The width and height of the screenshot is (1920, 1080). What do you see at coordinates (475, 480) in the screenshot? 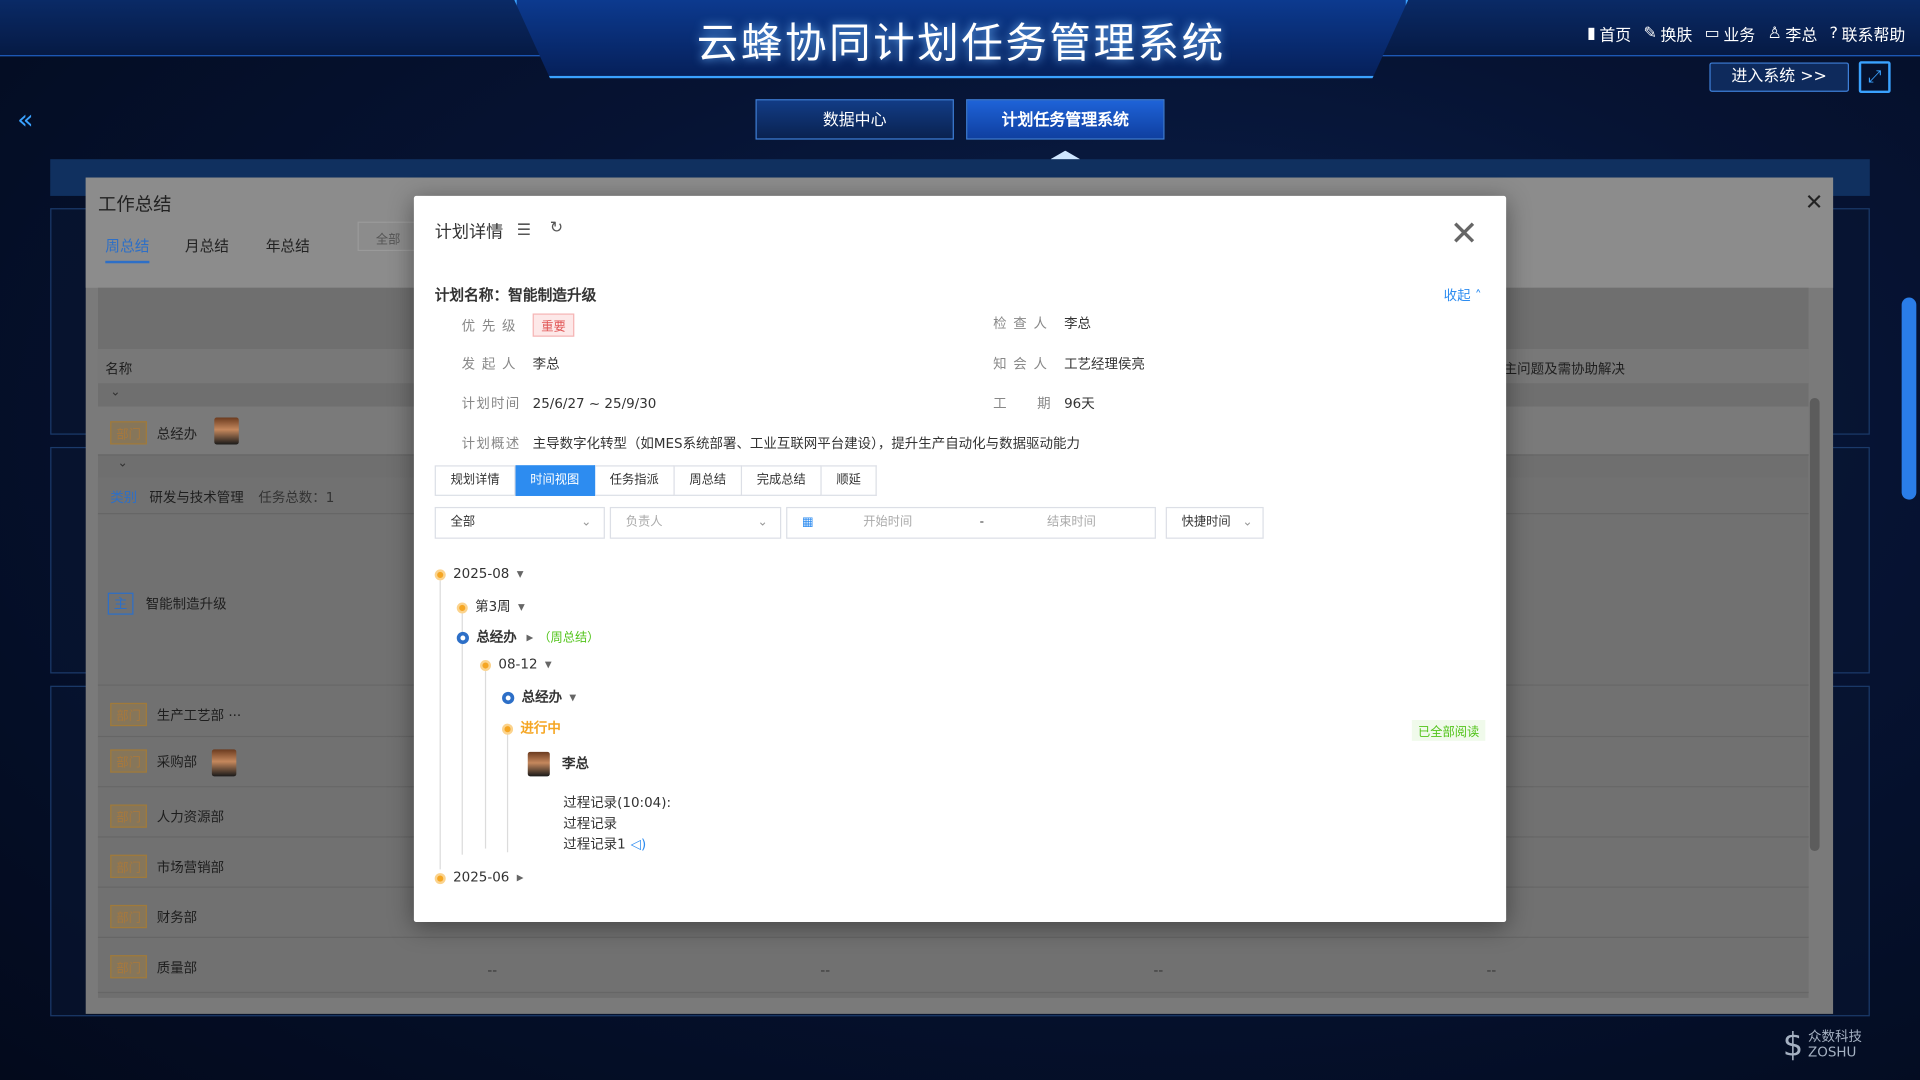
I see `tab-plan-detail: 规划详情` at bounding box center [475, 480].